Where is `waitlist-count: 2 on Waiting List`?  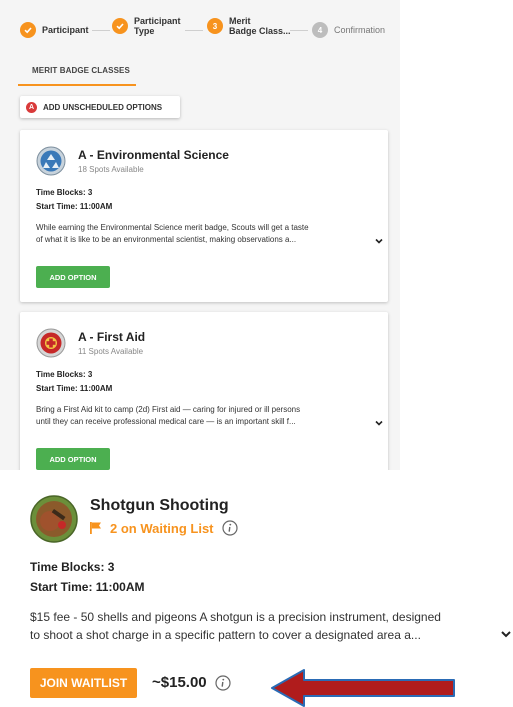
waitlist-count: 2 on Waiting List is located at coordinates (162, 528).